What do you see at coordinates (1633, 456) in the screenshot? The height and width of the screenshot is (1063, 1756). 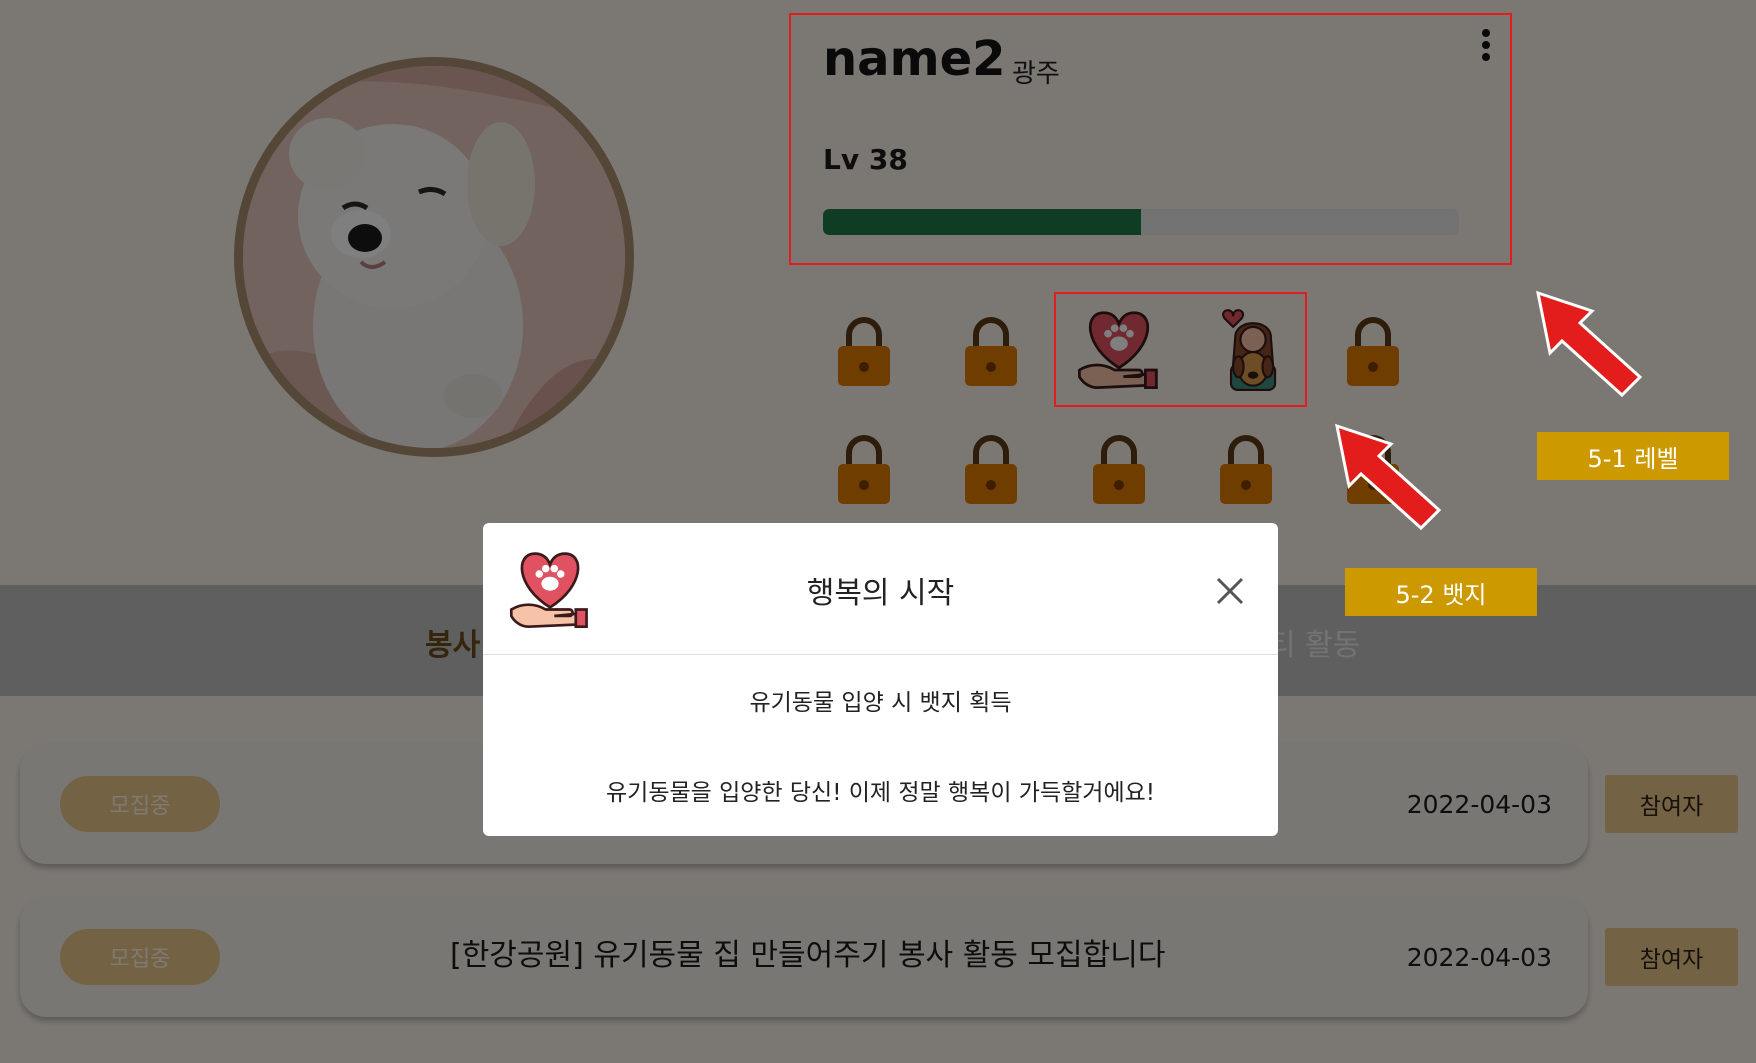 I see `level-annotation-label: 5-1 레벨` at bounding box center [1633, 456].